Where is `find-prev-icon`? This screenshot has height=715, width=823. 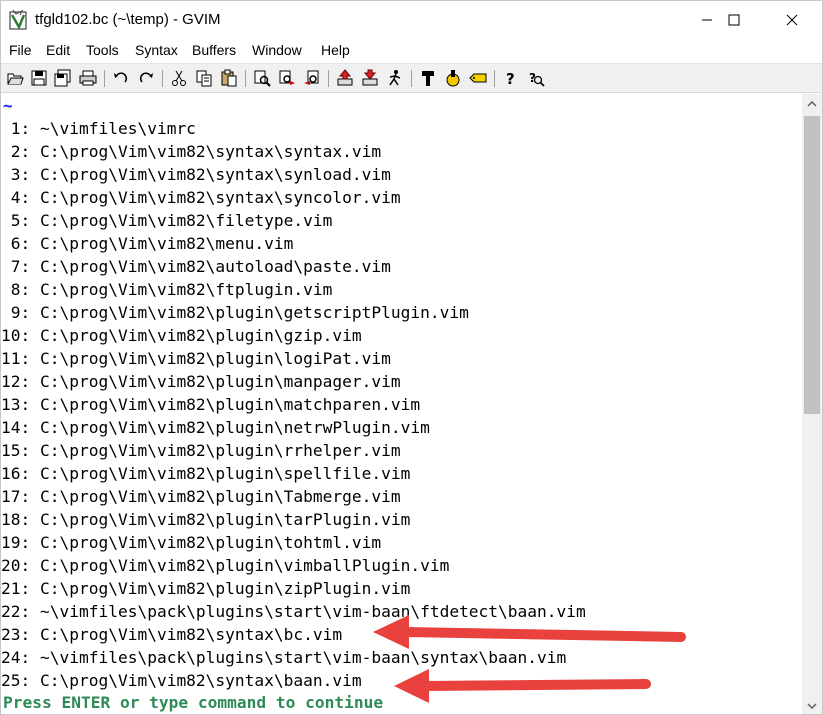 find-prev-icon is located at coordinates (312, 78).